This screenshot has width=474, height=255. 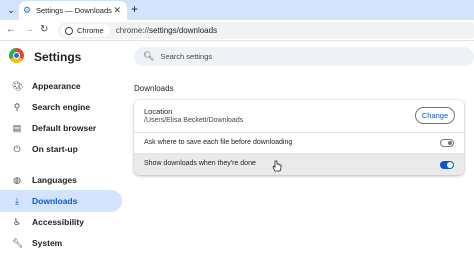 What do you see at coordinates (154, 88) in the screenshot?
I see `section-title: Downloads` at bounding box center [154, 88].